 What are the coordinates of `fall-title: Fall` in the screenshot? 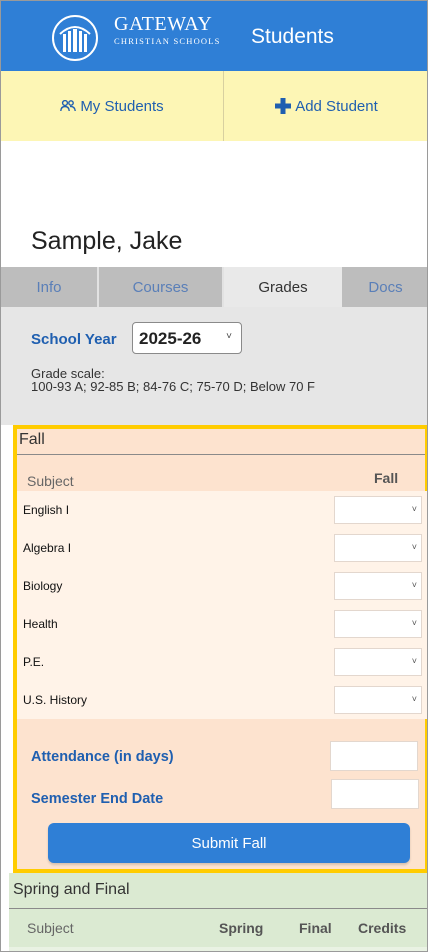 It's located at (32, 439).